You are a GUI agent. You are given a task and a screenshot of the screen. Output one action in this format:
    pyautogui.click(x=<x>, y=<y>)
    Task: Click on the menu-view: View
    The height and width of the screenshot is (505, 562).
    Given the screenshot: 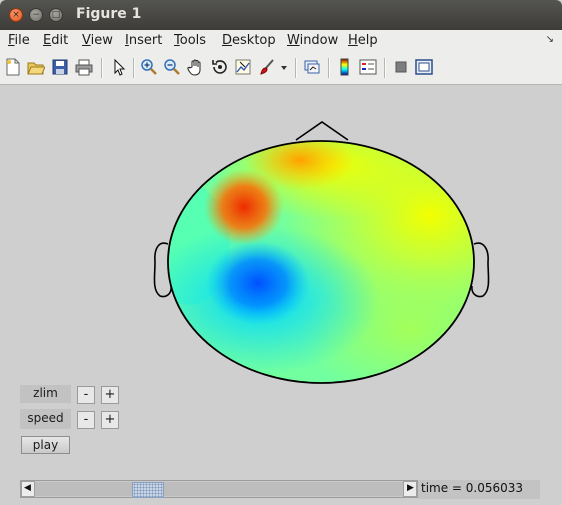 What is the action you would take?
    pyautogui.click(x=97, y=40)
    